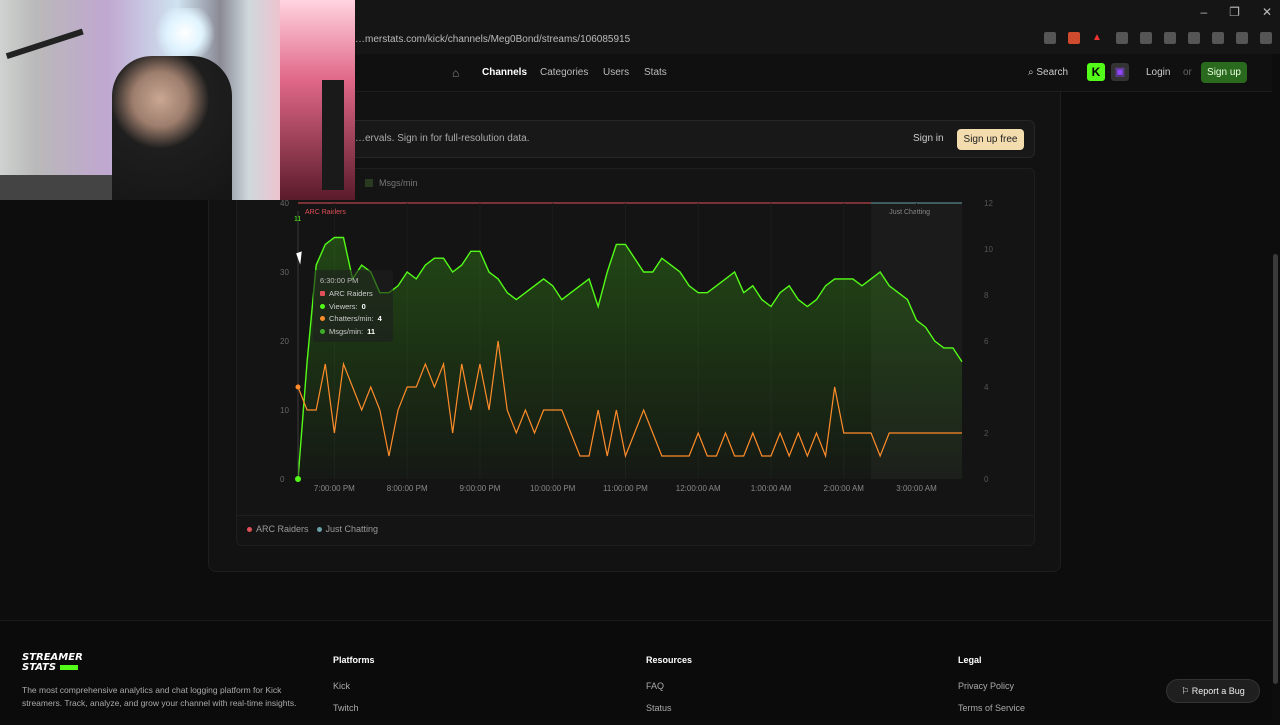 This screenshot has width=1280, height=725. I want to click on y-right-tick-3: 6, so click(986, 341).